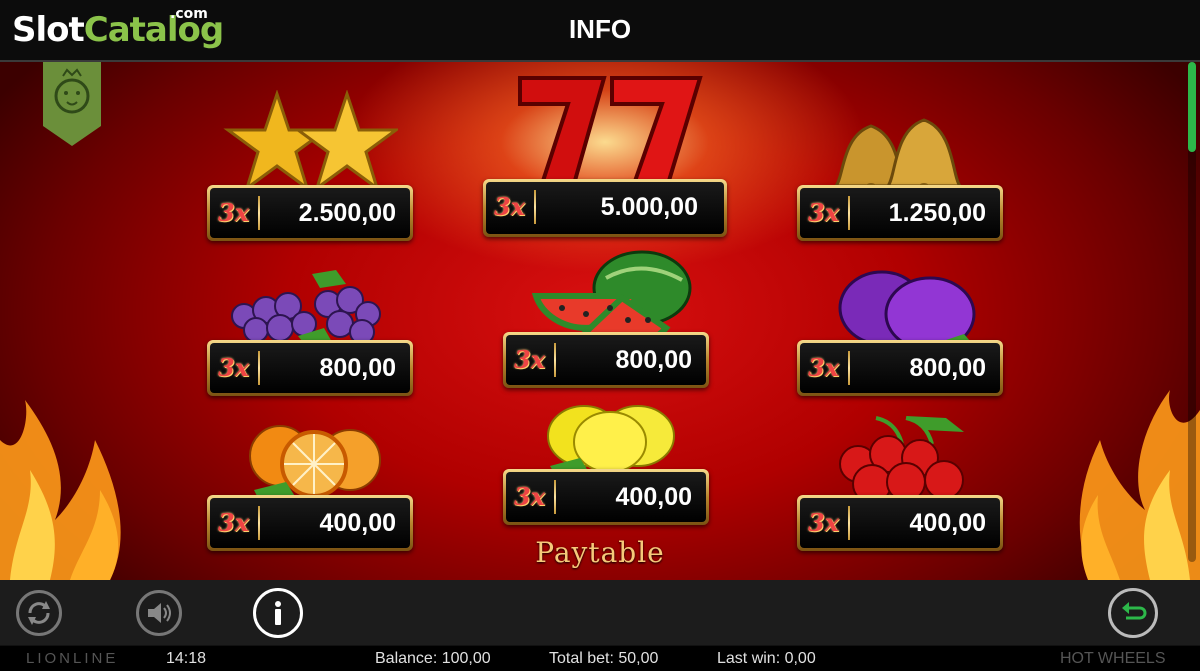  Describe the element at coordinates (766, 658) in the screenshot. I see `last-win-label: Last win: 0,00` at that location.